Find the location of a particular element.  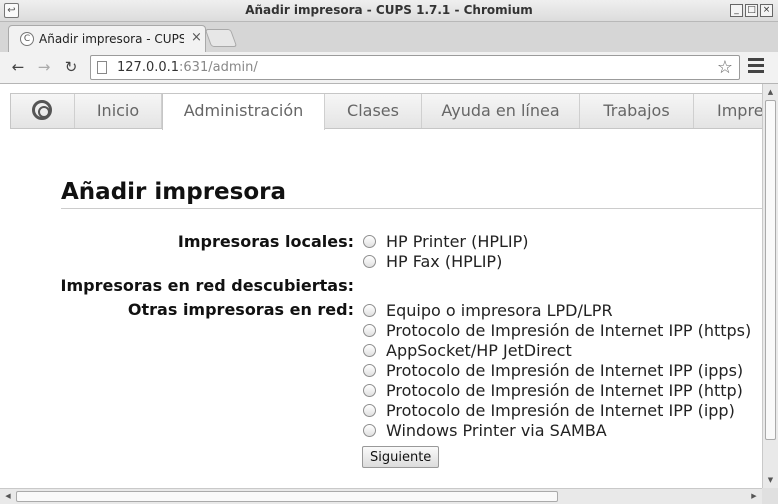

tab-clases: Clases is located at coordinates (373, 111).